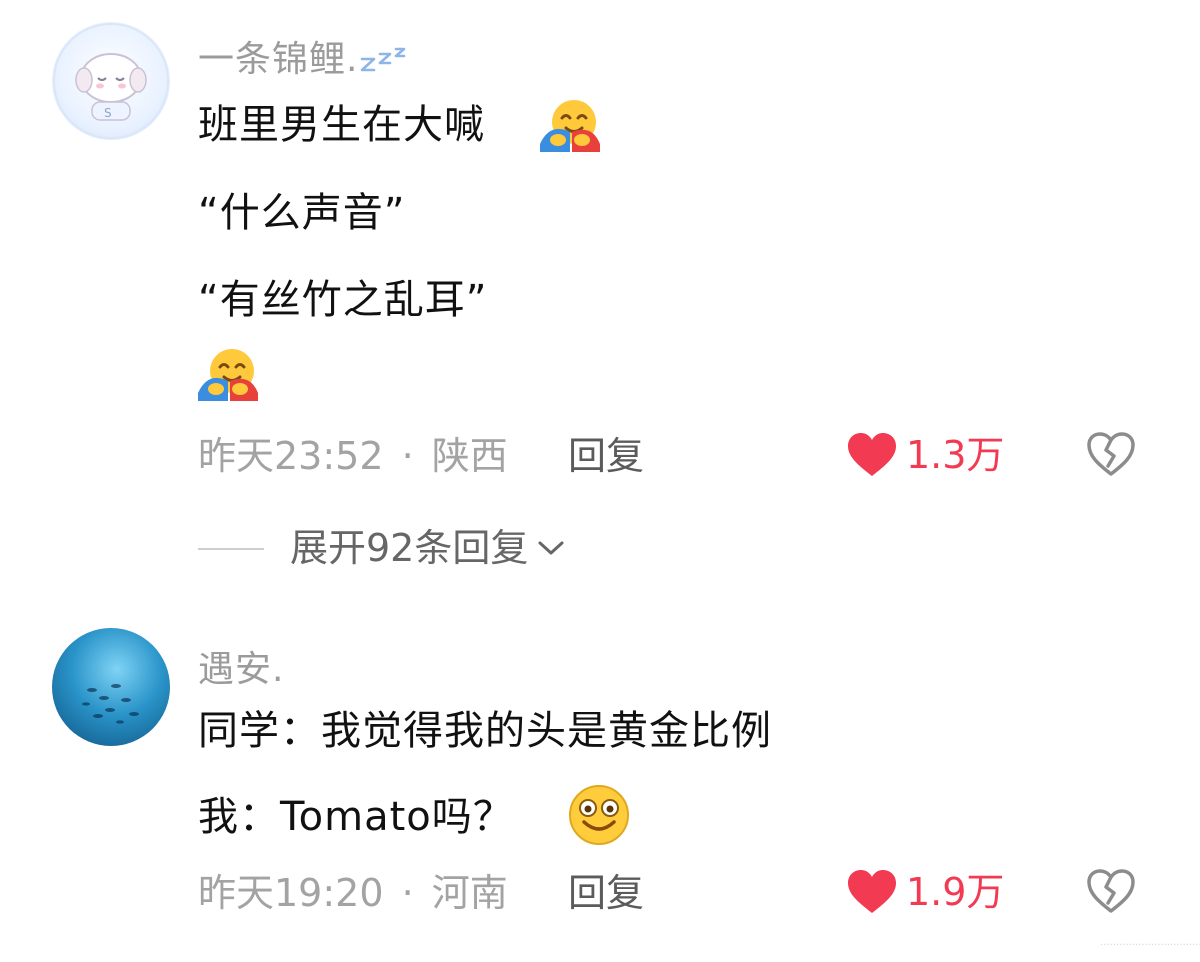 The image size is (1200, 962). Describe the element at coordinates (302, 213) in the screenshot. I see `comment-line: “什么声音”` at that location.